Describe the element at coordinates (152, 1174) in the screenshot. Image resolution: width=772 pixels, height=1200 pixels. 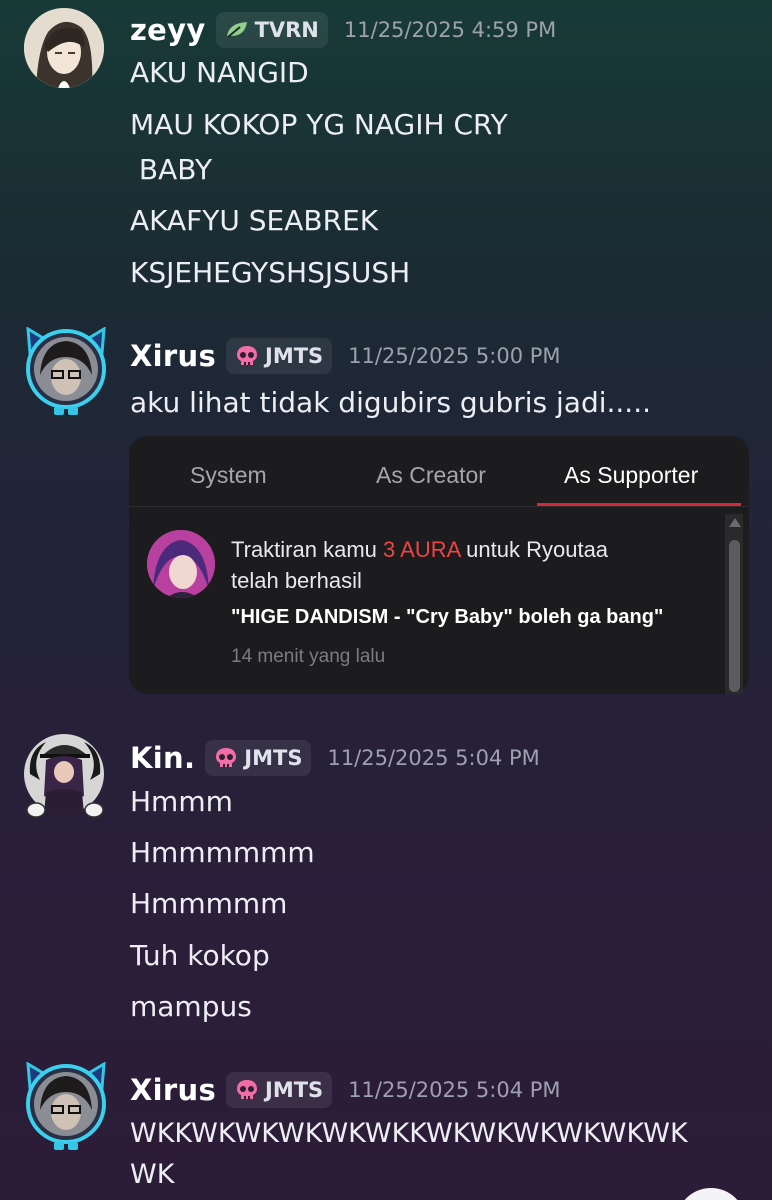
I see `message-line: WK` at that location.